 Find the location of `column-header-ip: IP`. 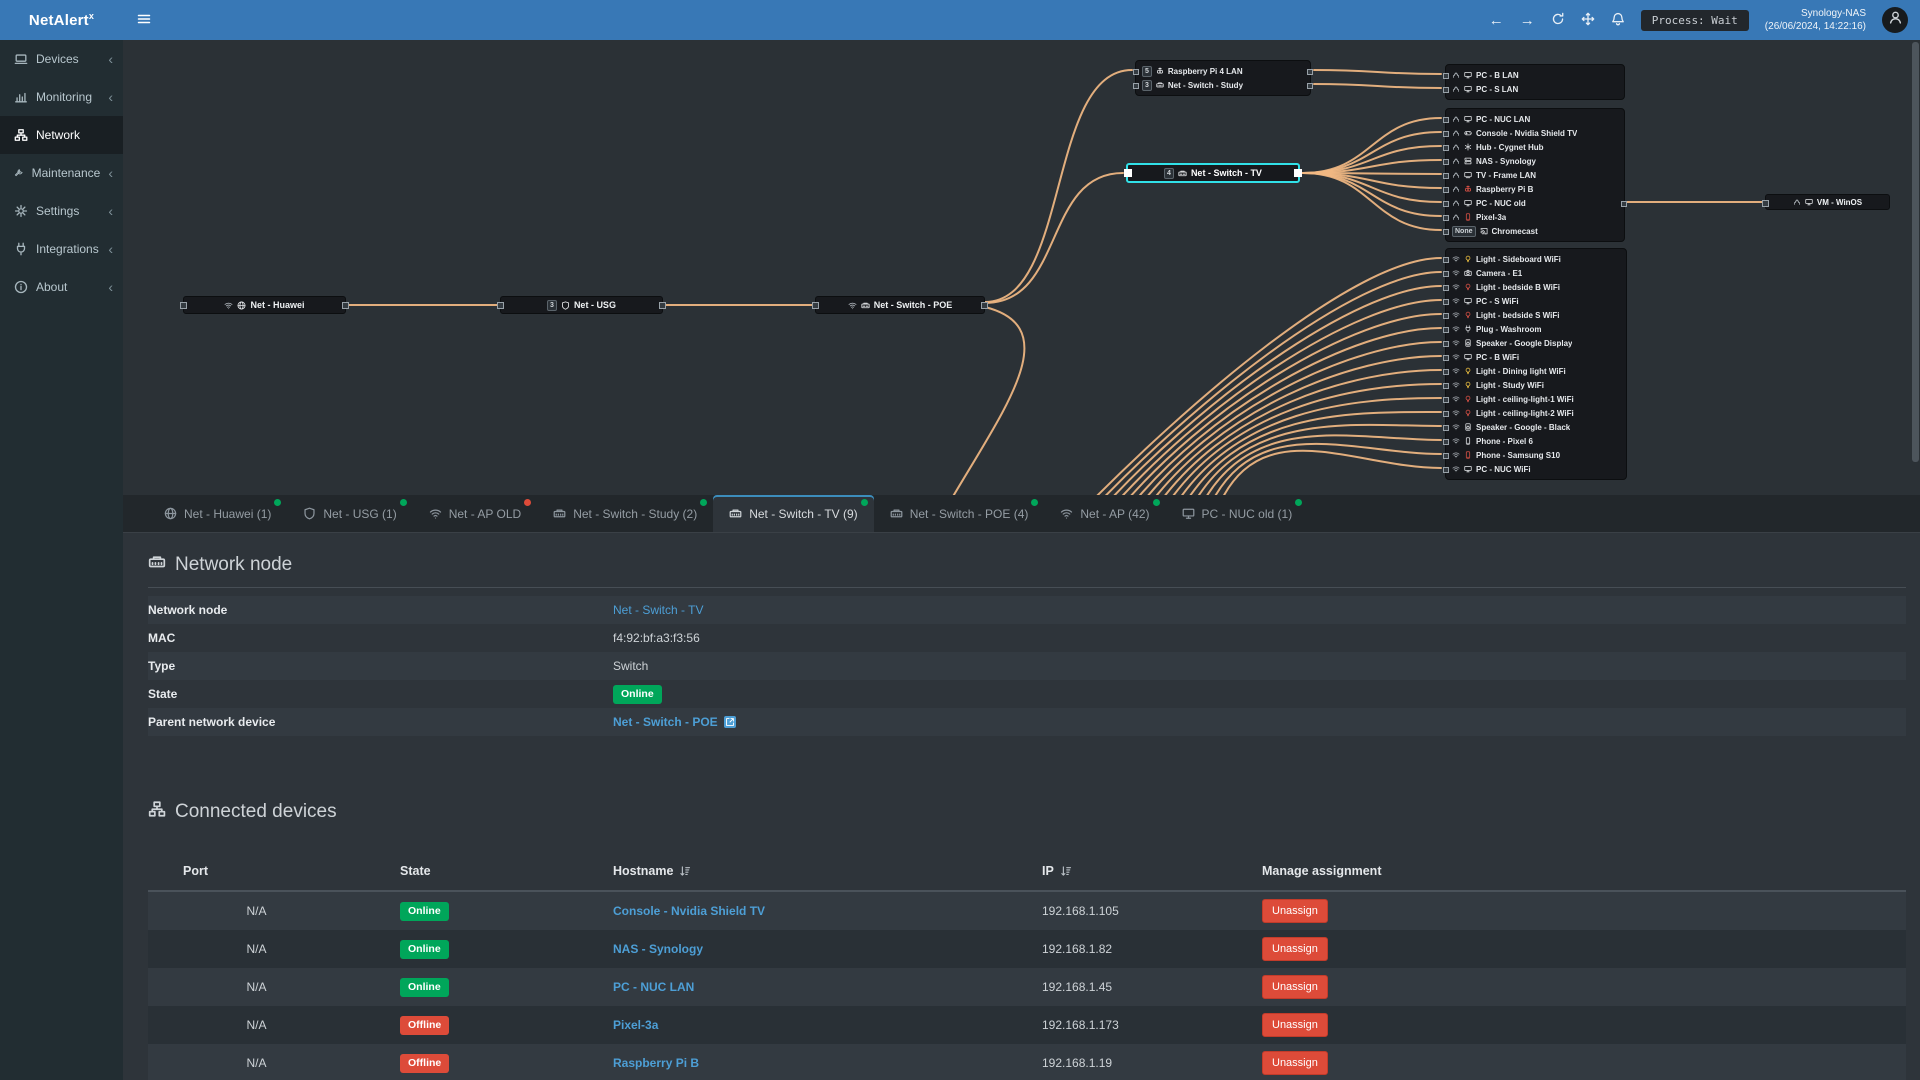

column-header-ip: IP is located at coordinates (1152, 871).